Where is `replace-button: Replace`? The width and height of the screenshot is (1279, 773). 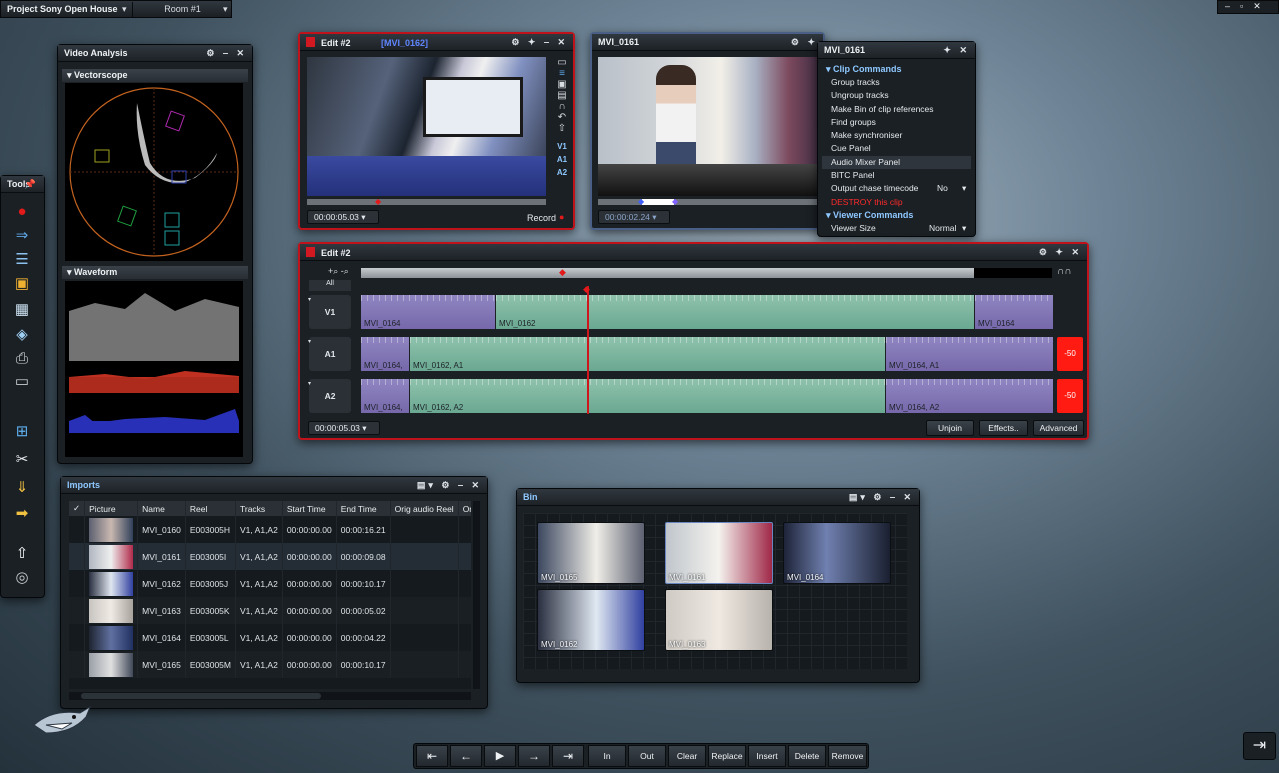 replace-button: Replace is located at coordinates (727, 756).